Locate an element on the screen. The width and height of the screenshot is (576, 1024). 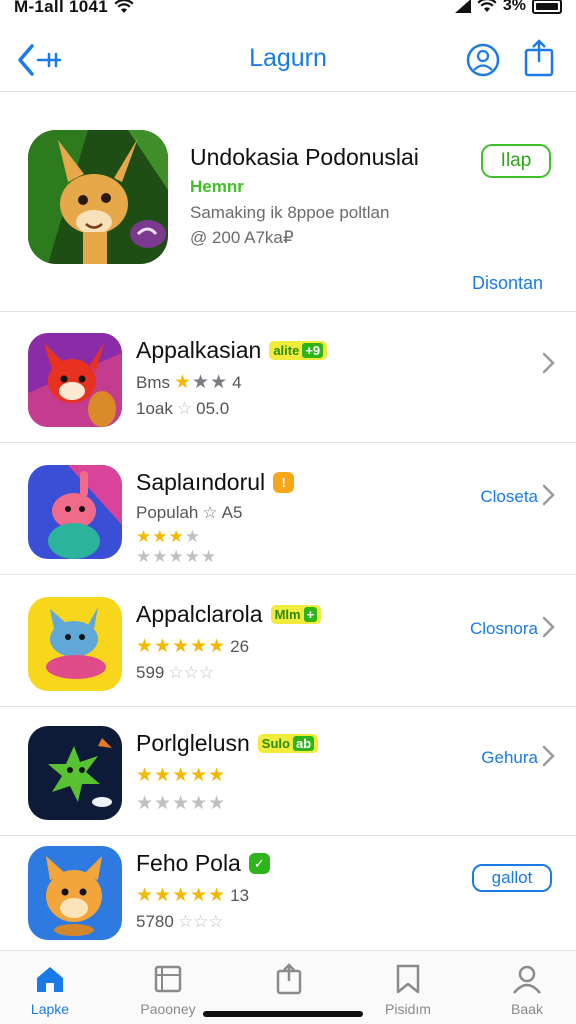
tab-label: Pisidım is located at coordinates (408, 1009).